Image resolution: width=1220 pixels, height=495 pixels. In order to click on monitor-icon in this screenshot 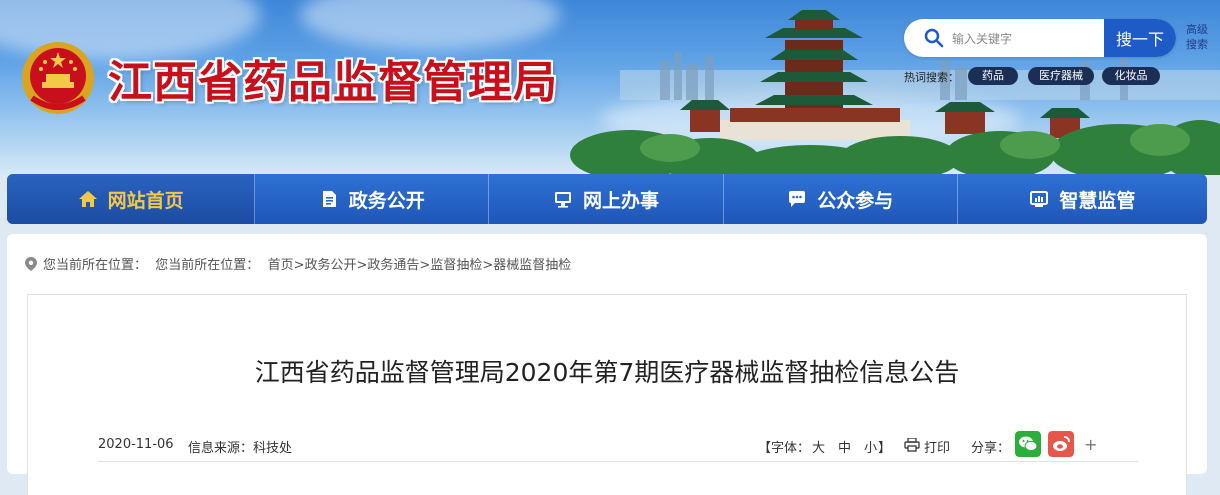, I will do `click(562, 200)`.